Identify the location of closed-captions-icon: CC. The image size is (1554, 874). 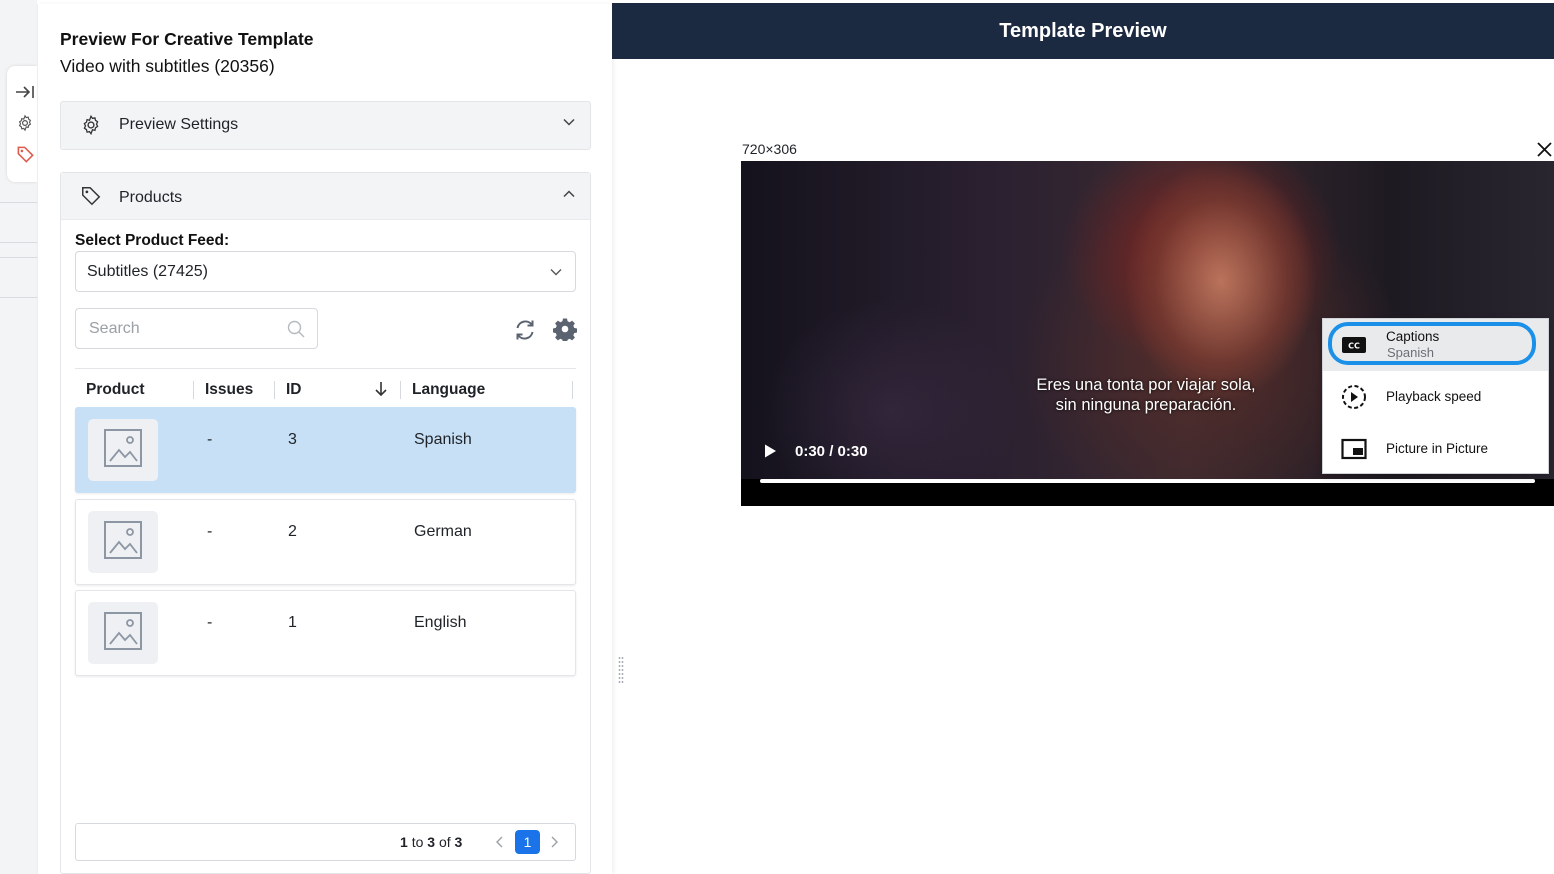
(1354, 345).